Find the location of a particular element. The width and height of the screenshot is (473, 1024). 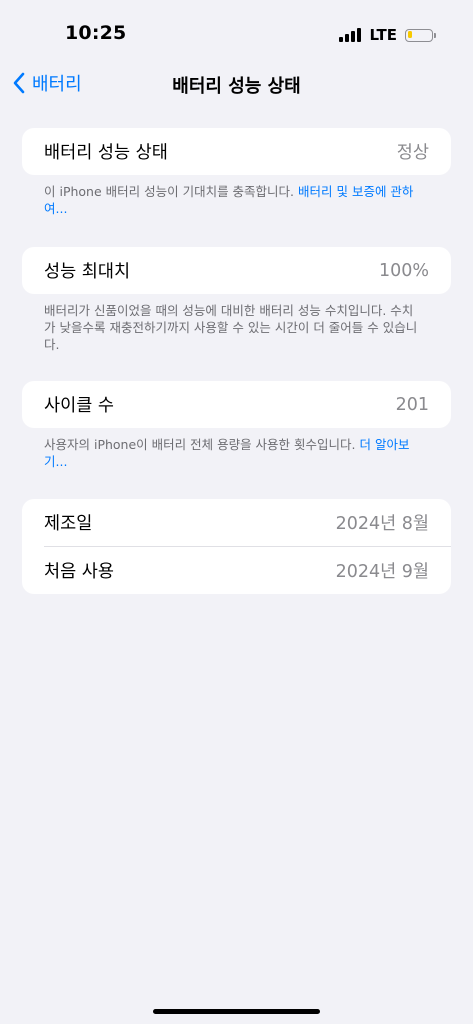

cycle-count-label: 사이클 수 is located at coordinates (79, 406).